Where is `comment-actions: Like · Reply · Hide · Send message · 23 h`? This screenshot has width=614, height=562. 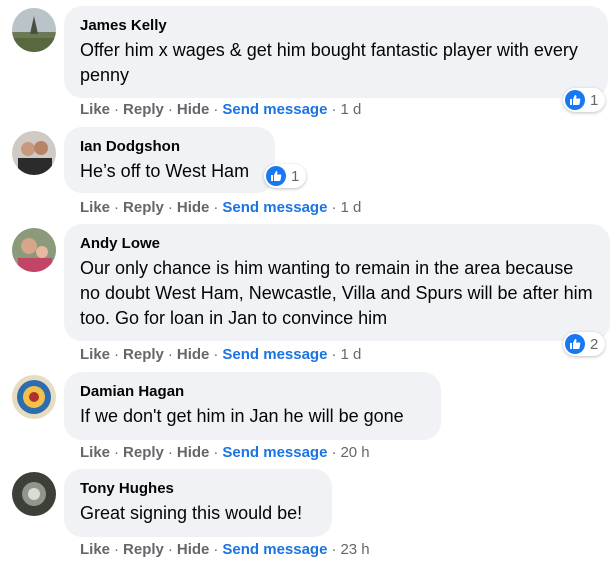
comment-actions: Like · Reply · Hide · Send message · 23 h is located at coordinates (225, 549).